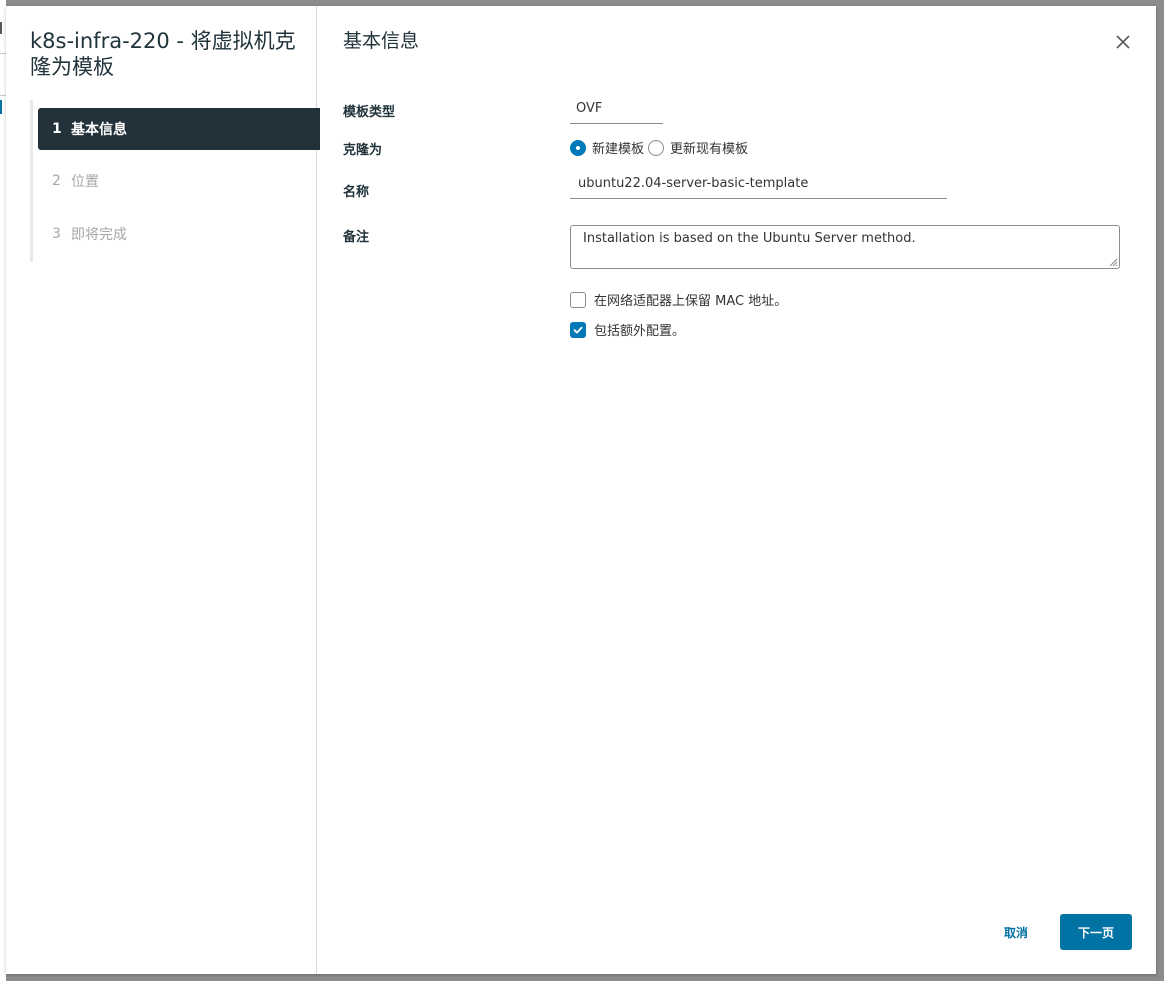 Image resolution: width=1164 pixels, height=981 pixels. I want to click on include-extra-config-checkbox-row: 包括额外配置。, so click(627, 329).